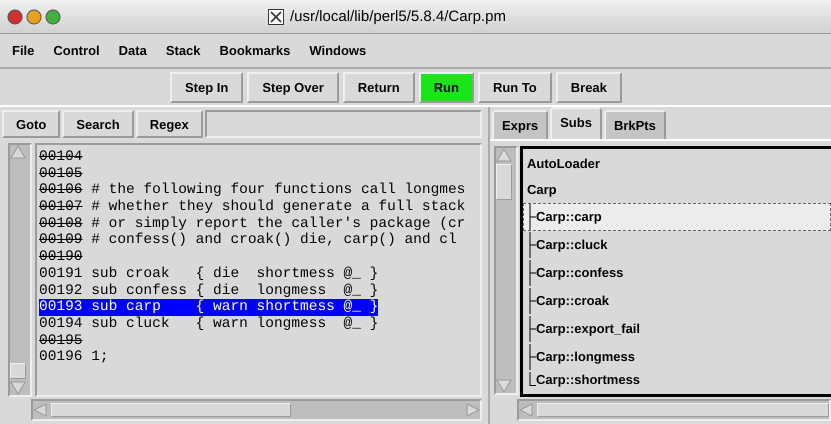  I want to click on toolbar-button: Step In, so click(207, 87).